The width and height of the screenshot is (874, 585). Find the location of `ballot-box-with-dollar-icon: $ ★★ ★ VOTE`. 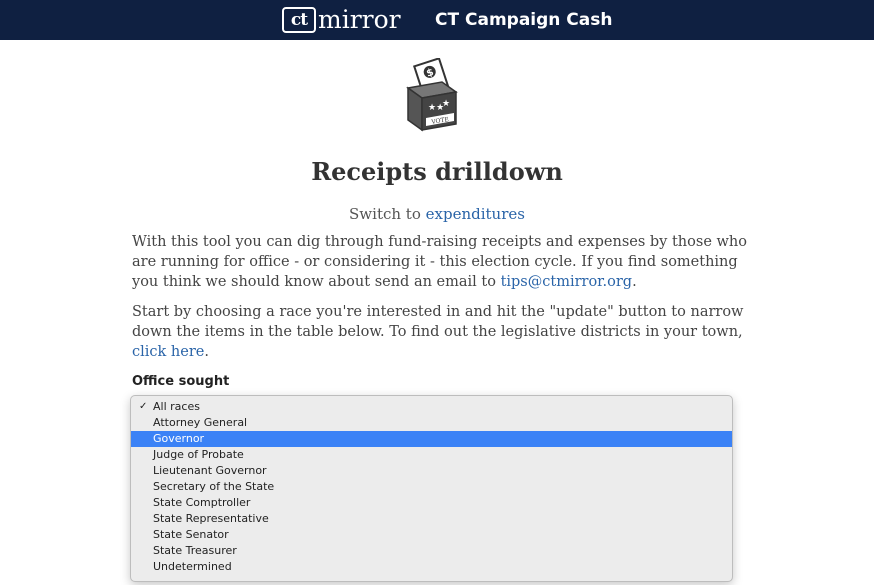

ballot-box-with-dollar-icon: $ ★★ ★ VOTE is located at coordinates (432, 95).